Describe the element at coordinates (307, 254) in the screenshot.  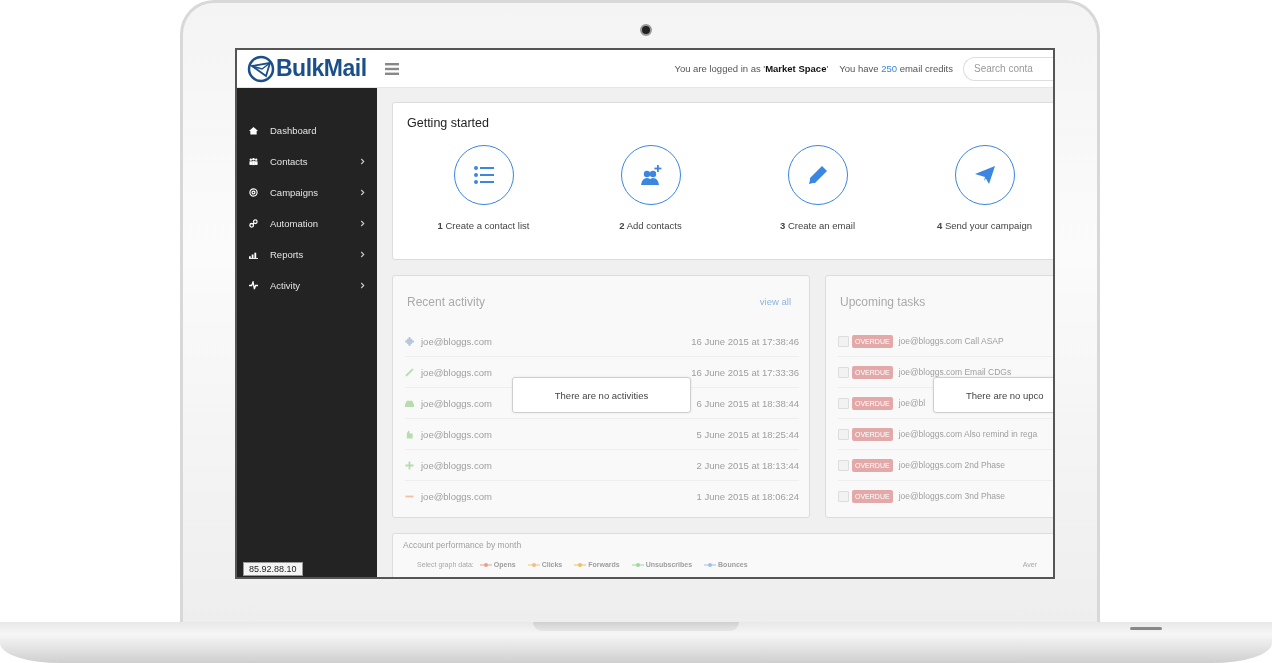
I see `sidebar-item: Reports` at that location.